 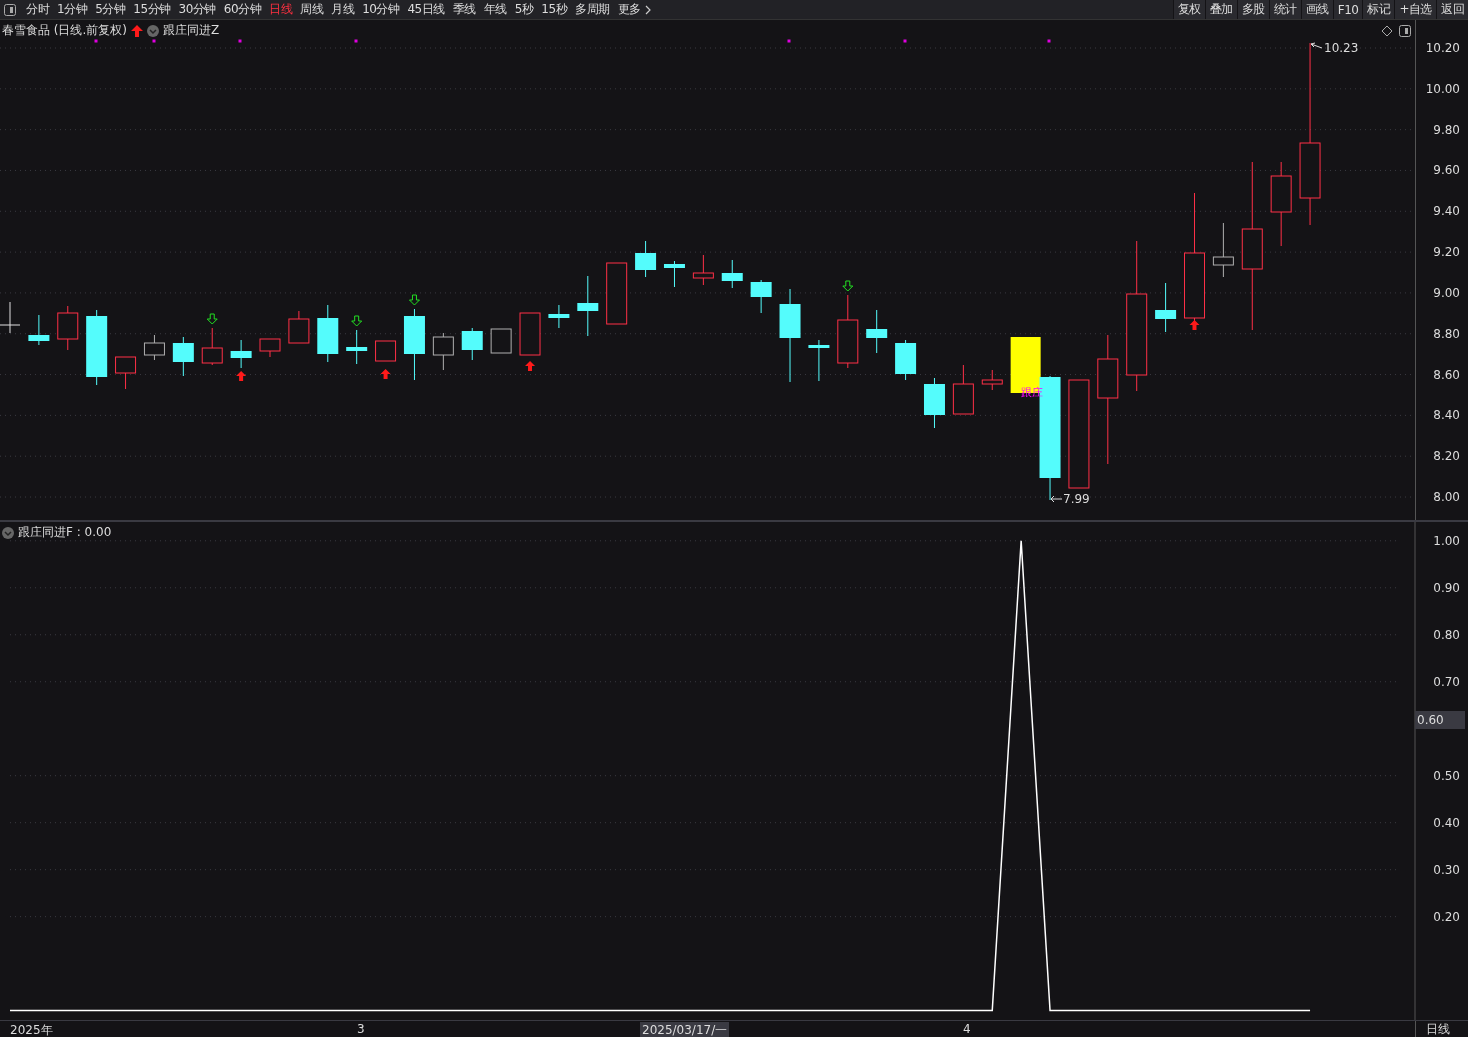 I want to click on indicator-axis-label: 0.40, so click(x=1446, y=822).